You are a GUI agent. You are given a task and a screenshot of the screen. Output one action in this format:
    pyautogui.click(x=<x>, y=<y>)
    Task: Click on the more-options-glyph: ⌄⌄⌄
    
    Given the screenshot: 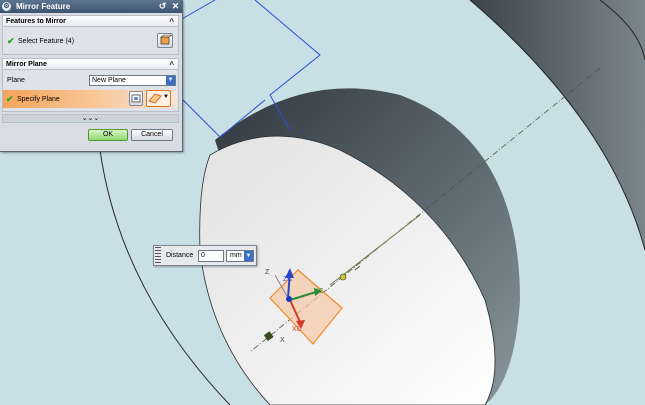 What is the action you would take?
    pyautogui.click(x=90, y=118)
    